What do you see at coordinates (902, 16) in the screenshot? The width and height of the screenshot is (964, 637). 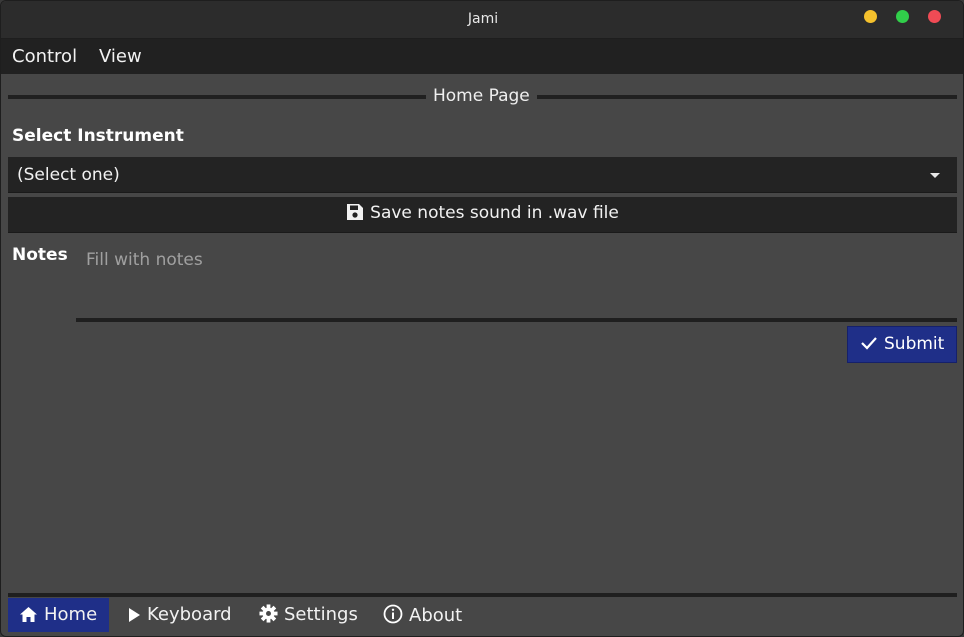 I see `maximize-button` at bounding box center [902, 16].